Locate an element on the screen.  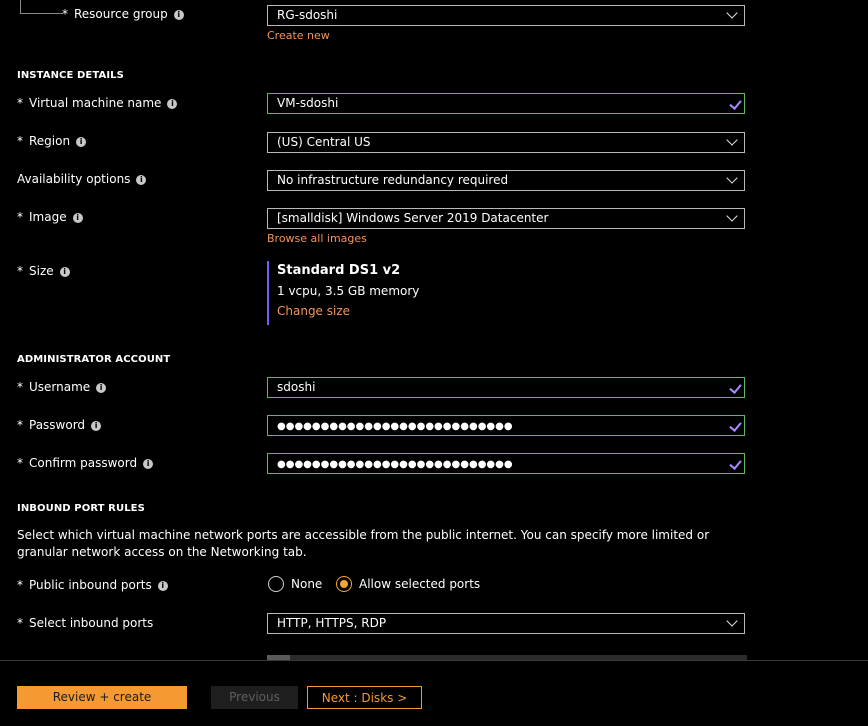
inbound-rules-heading: INBOUND PORT RULES is located at coordinates (81, 508).